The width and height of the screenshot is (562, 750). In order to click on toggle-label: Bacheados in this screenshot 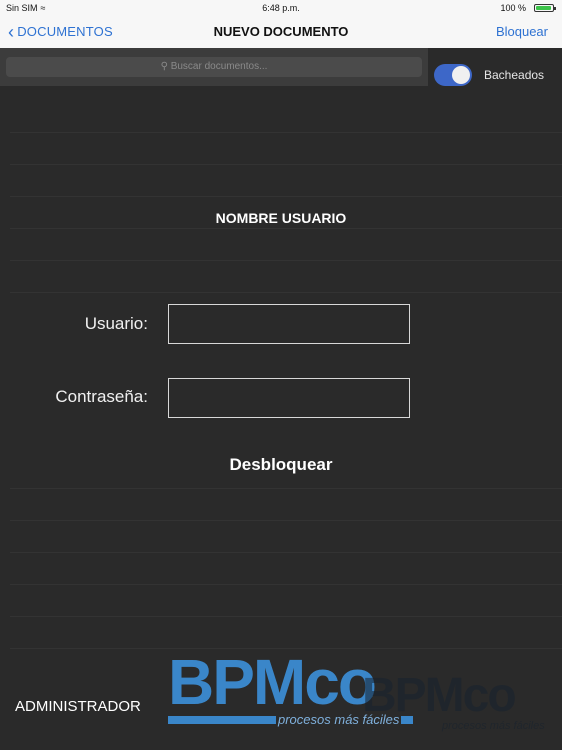, I will do `click(514, 75)`.